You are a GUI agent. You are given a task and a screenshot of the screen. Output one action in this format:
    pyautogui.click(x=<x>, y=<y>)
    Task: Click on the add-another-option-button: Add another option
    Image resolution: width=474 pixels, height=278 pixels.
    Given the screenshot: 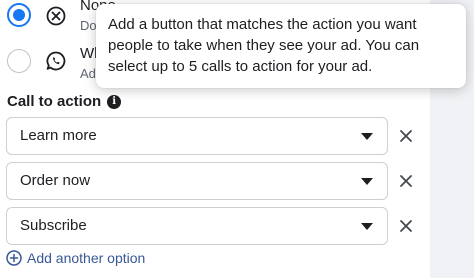 What is the action you would take?
    pyautogui.click(x=75, y=258)
    